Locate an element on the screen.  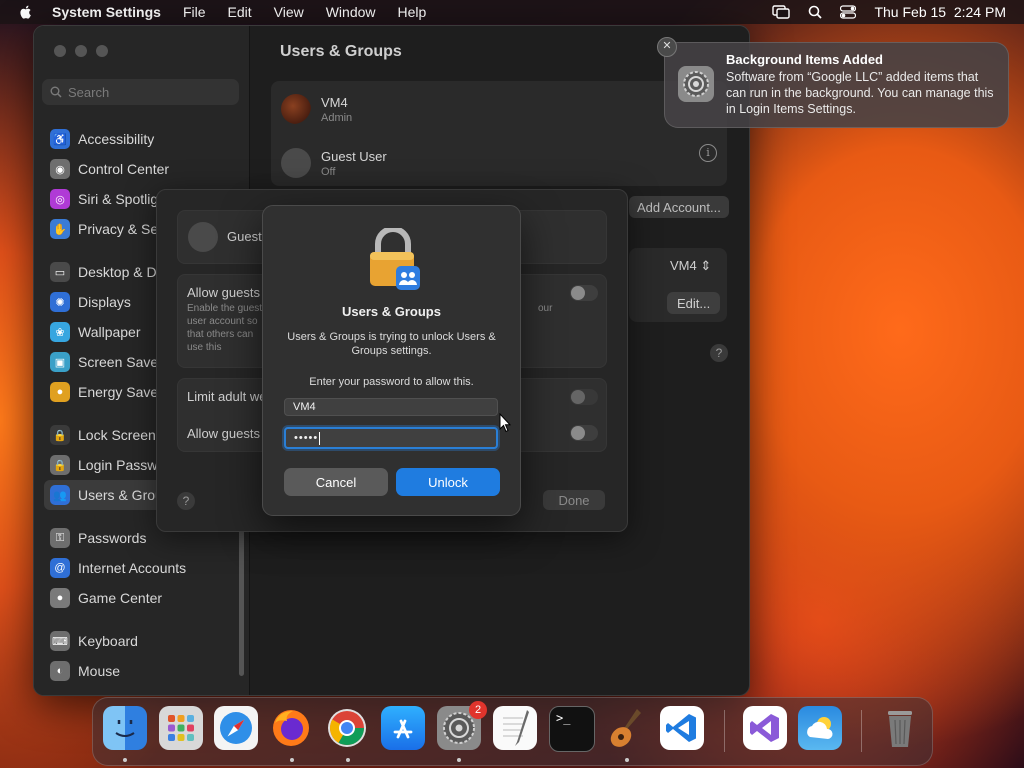
instruments-guitar-icon is located at coordinates (627, 728).